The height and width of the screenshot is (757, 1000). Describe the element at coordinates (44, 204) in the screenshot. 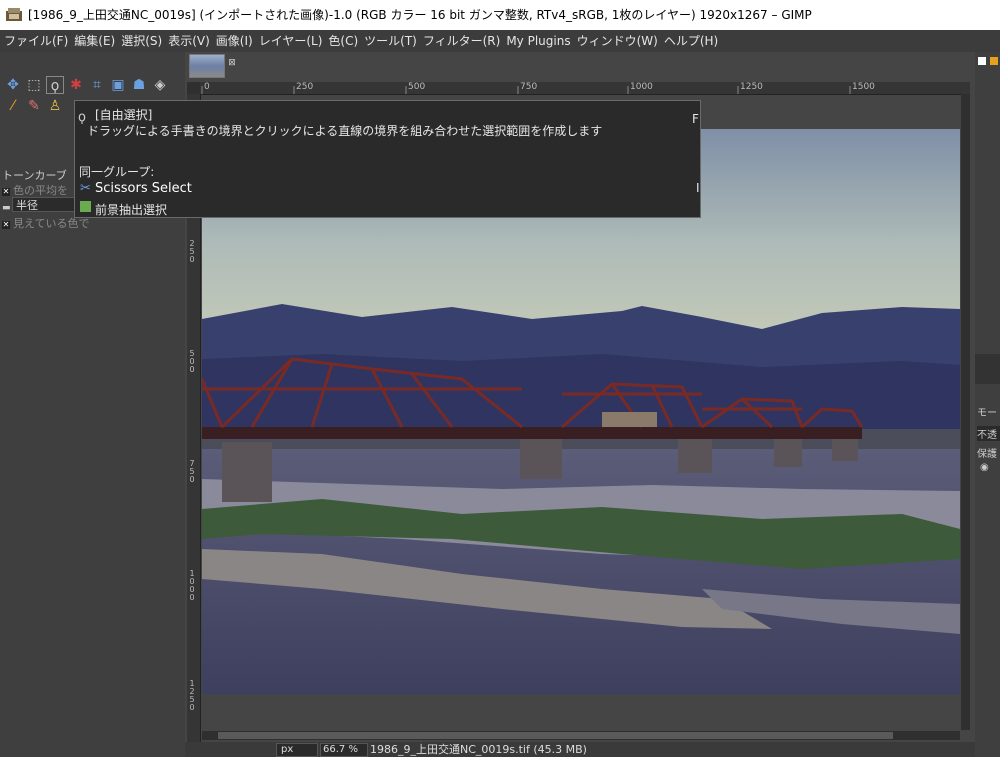

I see `radius-field: 半径` at that location.